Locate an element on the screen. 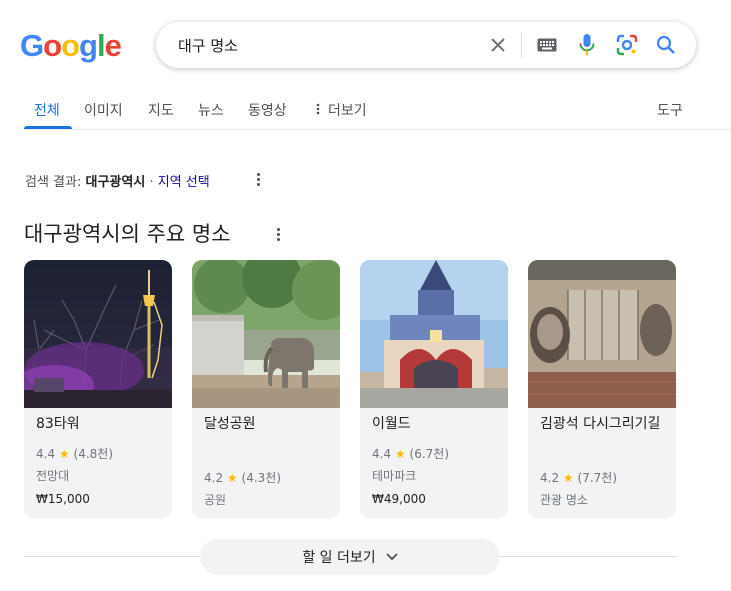  tab-more: 더보기 is located at coordinates (341, 110).